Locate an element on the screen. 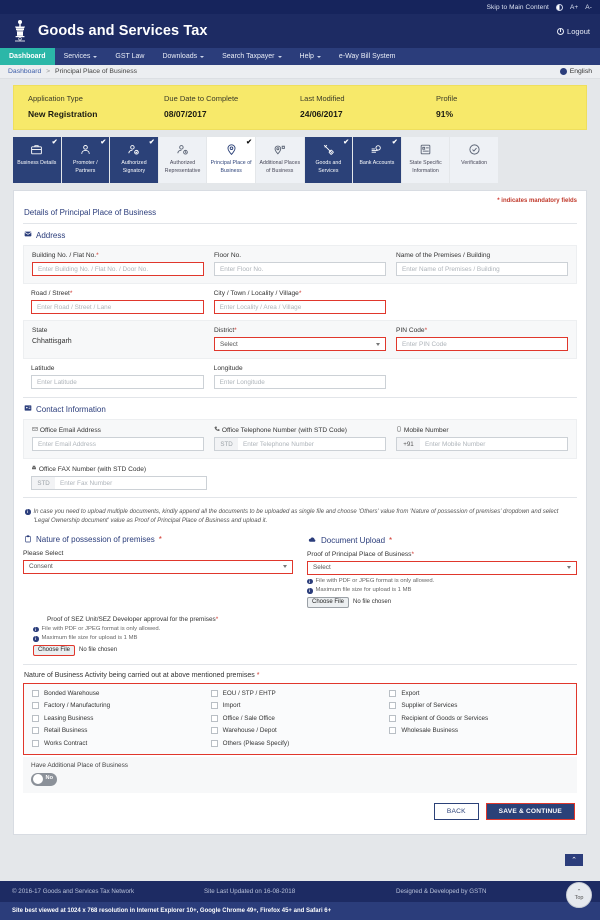  section-header-contact: Contact Information is located at coordinates (300, 409).